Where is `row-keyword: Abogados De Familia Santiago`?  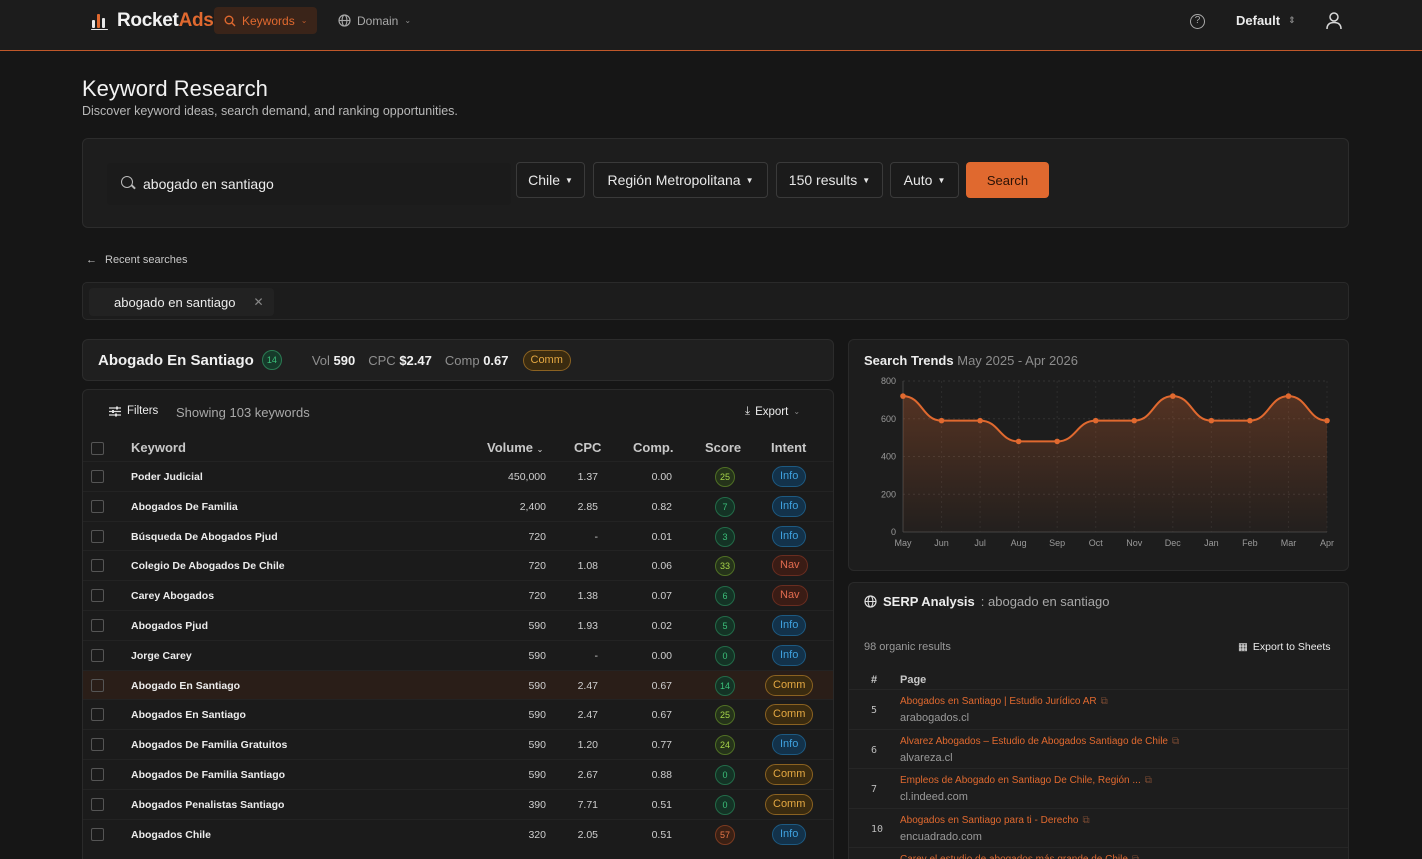 row-keyword: Abogados De Familia Santiago is located at coordinates (208, 775).